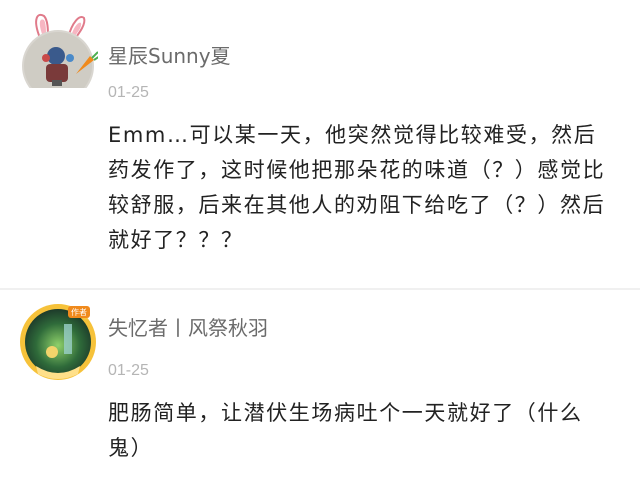  I want to click on game-scene-avatar-icon: 作者, so click(58, 342).